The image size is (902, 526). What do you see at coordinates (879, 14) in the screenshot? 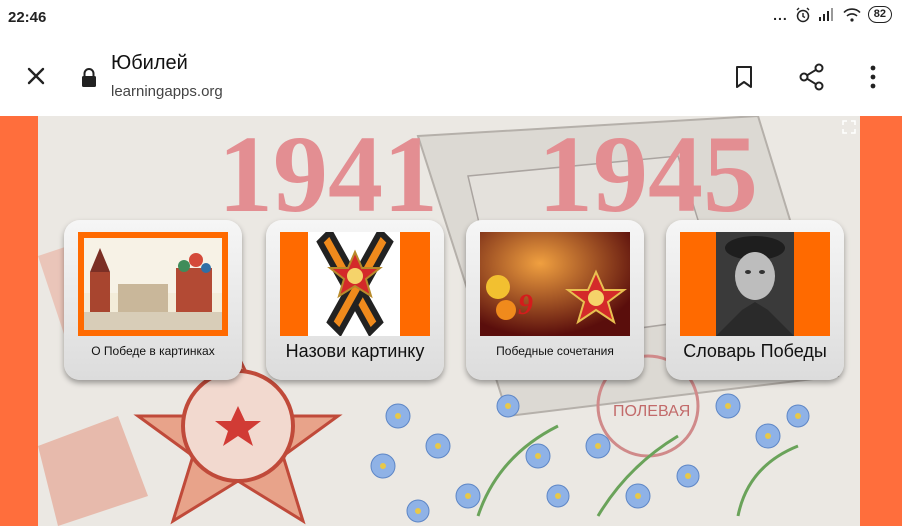
I see `battery-icon: 82` at bounding box center [879, 14].